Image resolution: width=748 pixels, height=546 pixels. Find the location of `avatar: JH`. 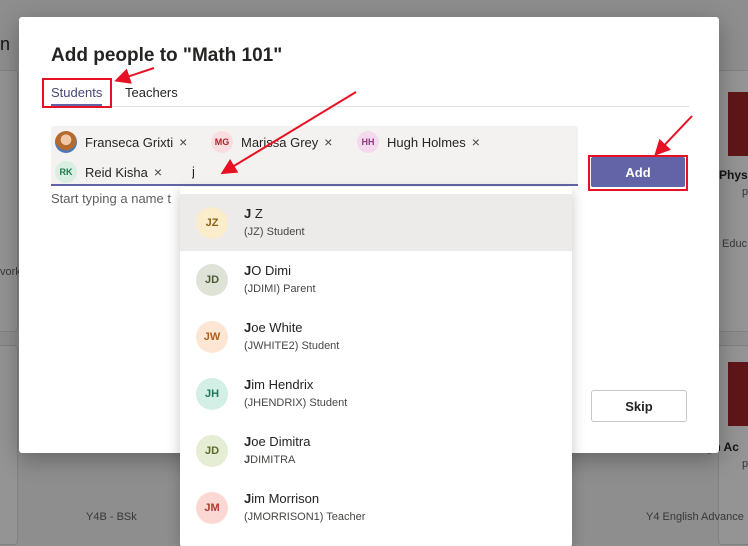

avatar: JH is located at coordinates (212, 393).